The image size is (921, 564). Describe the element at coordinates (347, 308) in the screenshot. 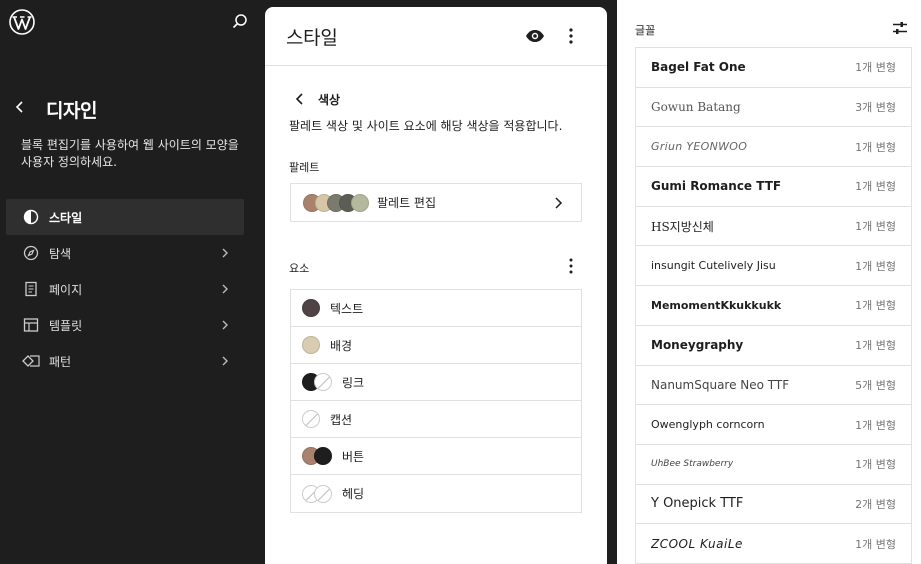

I see `element-label: 텍스트` at that location.